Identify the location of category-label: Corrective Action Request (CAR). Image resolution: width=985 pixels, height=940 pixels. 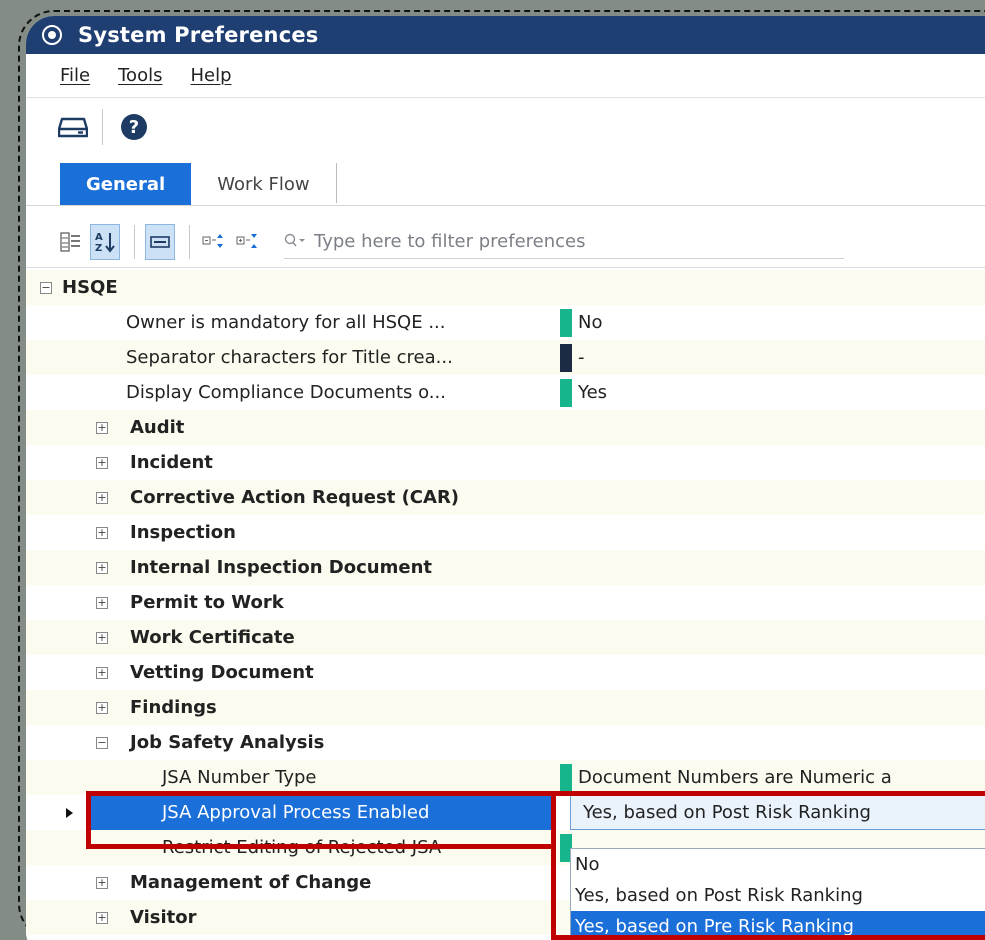
(295, 497).